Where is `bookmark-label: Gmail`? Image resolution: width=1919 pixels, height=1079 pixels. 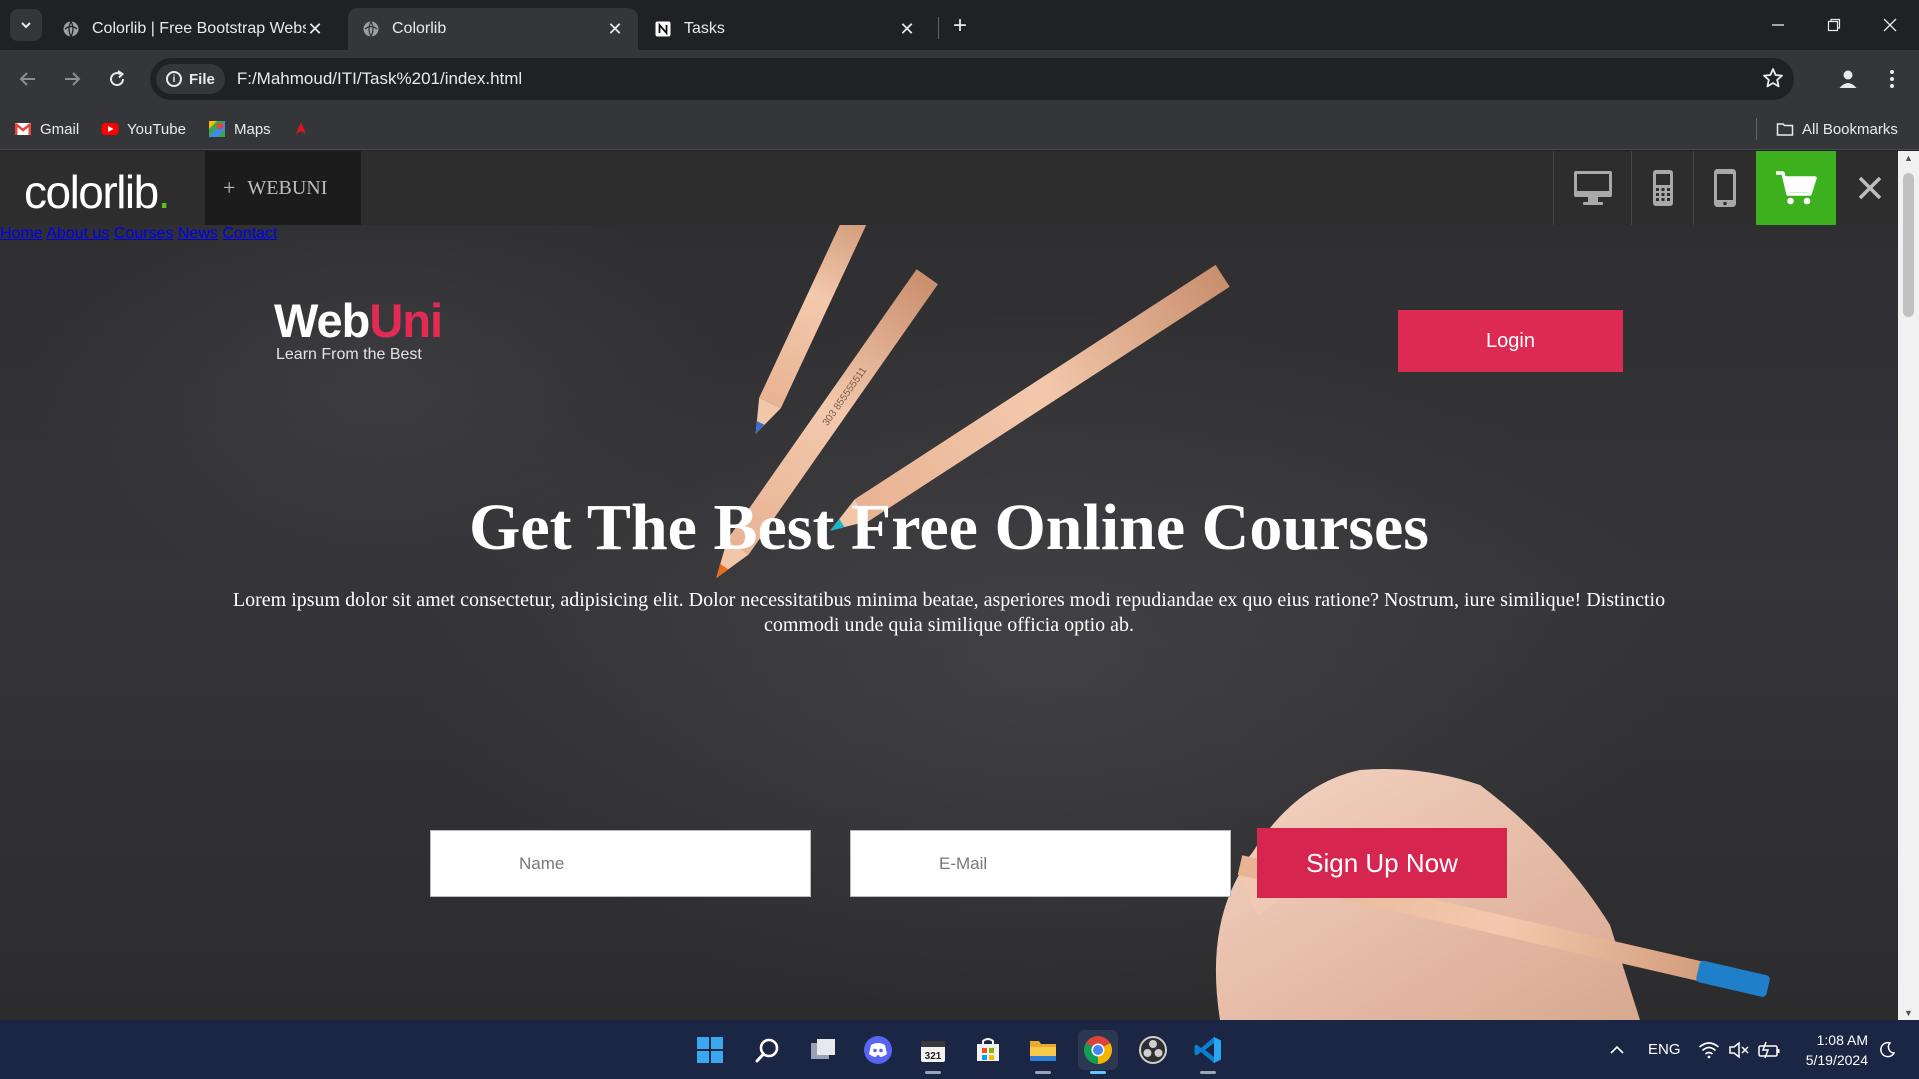
bookmark-label: Gmail is located at coordinates (60, 129).